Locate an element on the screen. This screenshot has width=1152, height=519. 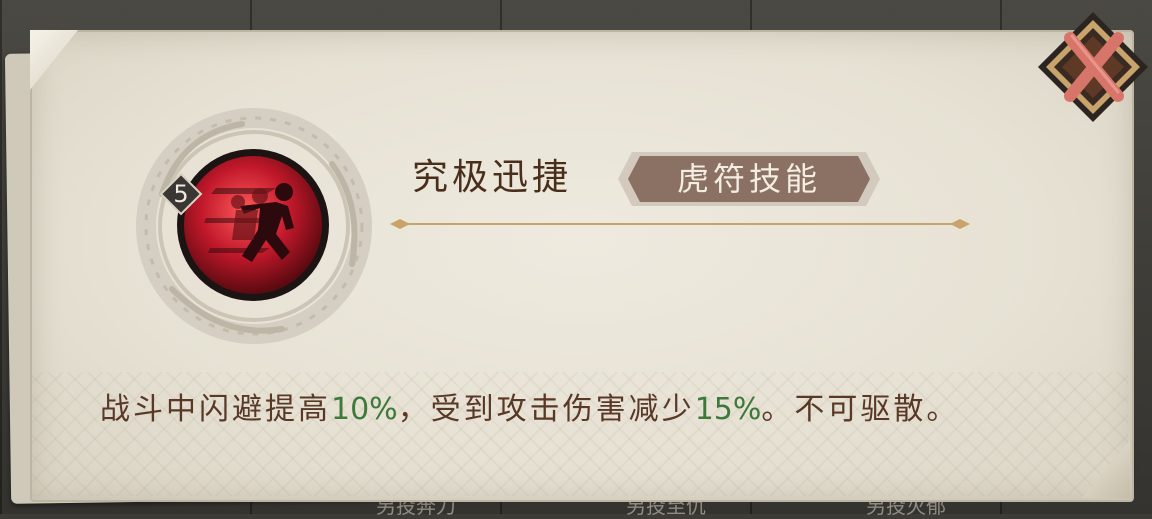
skill-description: 战斗中闪避提高10%，受到攻击伤害减少15%。不可驱散。 is located at coordinates (590, 410).